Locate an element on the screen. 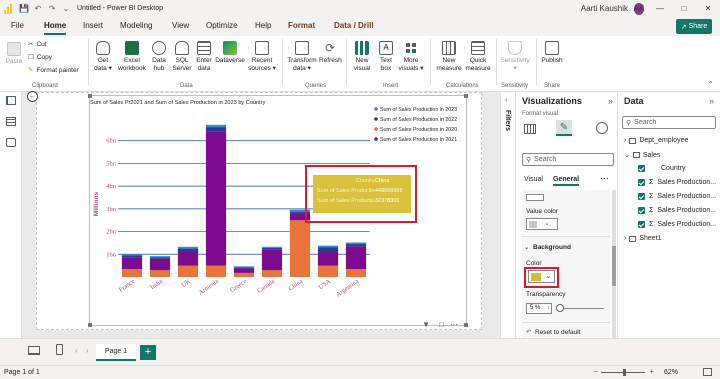  viz-search-box: ⚲ Search is located at coordinates (568, 159).